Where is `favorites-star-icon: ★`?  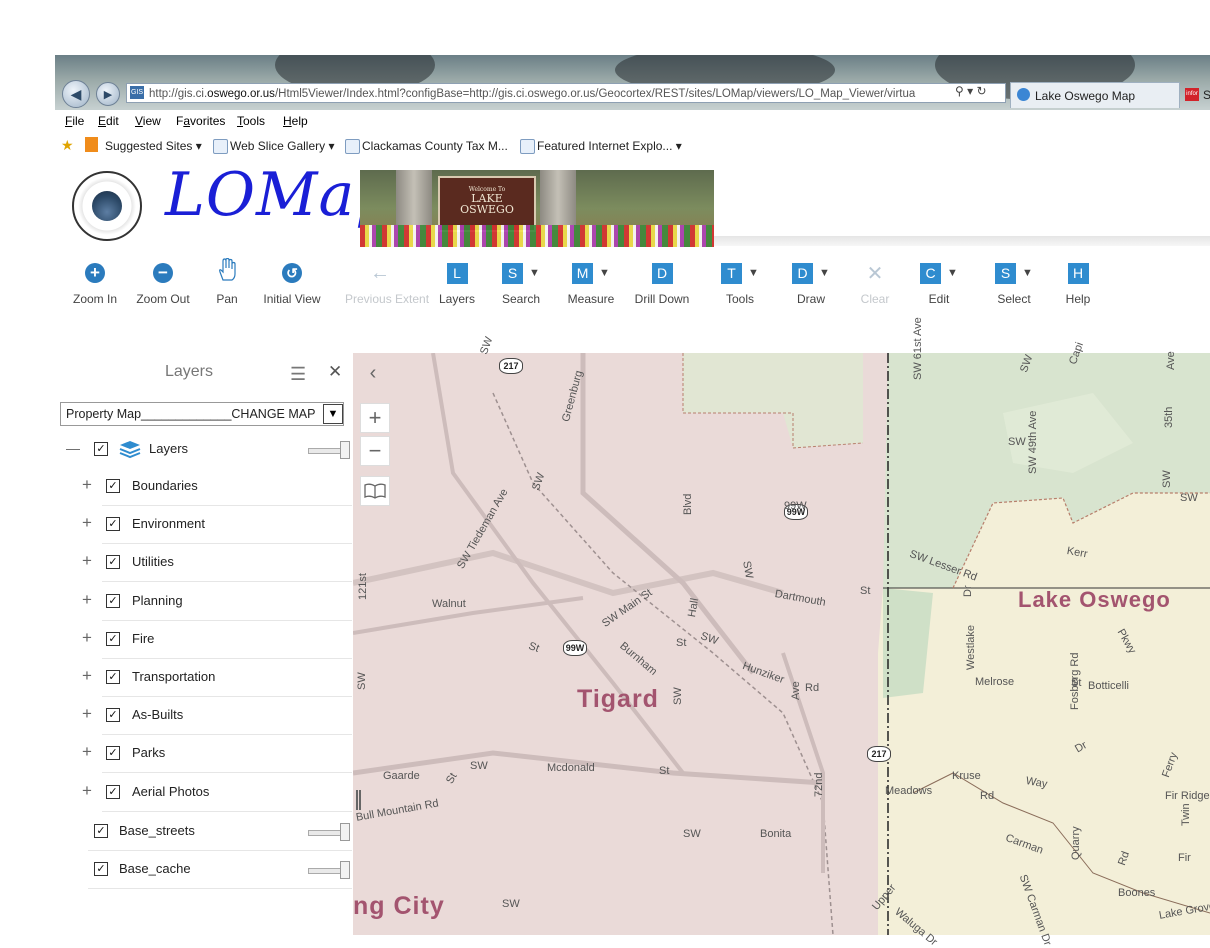 favorites-star-icon: ★ is located at coordinates (67, 145).